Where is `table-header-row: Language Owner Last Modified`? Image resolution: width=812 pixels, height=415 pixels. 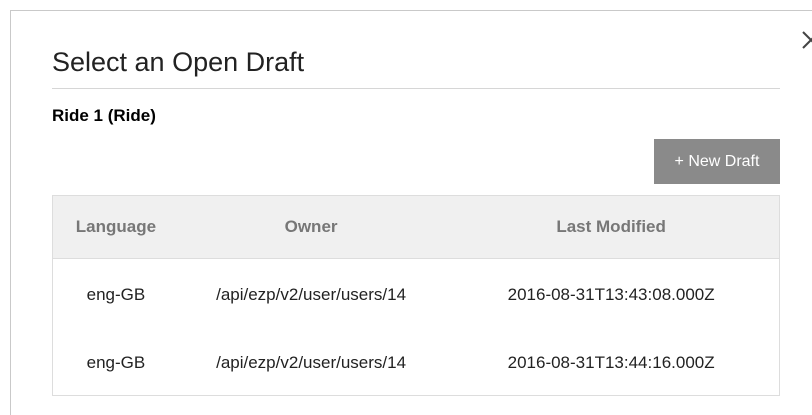
table-header-row: Language Owner Last Modified is located at coordinates (416, 227).